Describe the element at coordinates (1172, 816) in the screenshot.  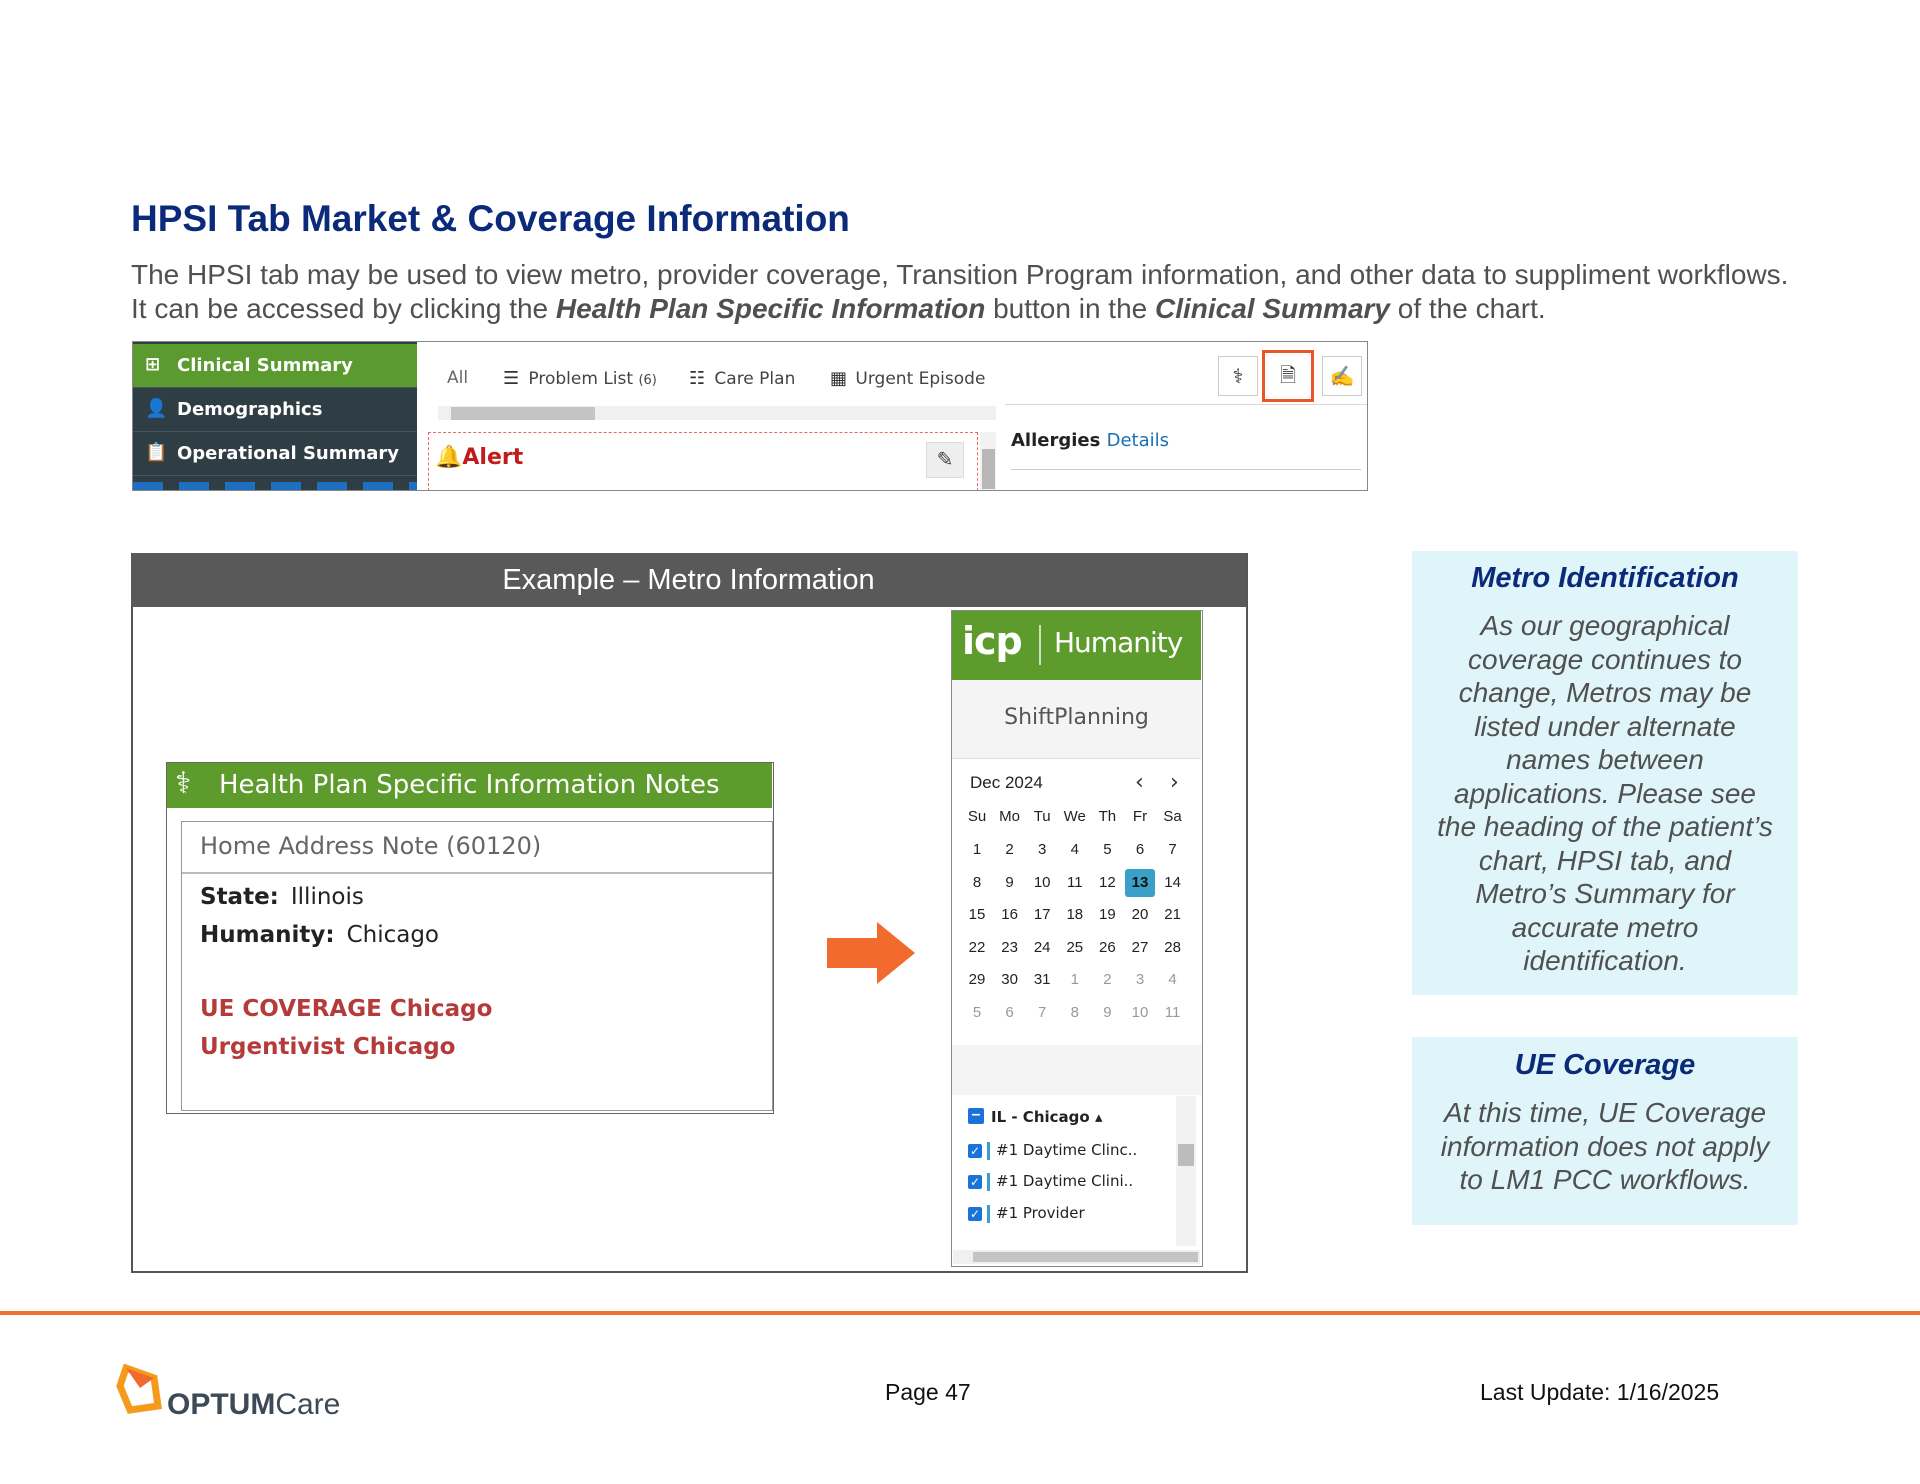
I see `weekday-label: Sa` at that location.